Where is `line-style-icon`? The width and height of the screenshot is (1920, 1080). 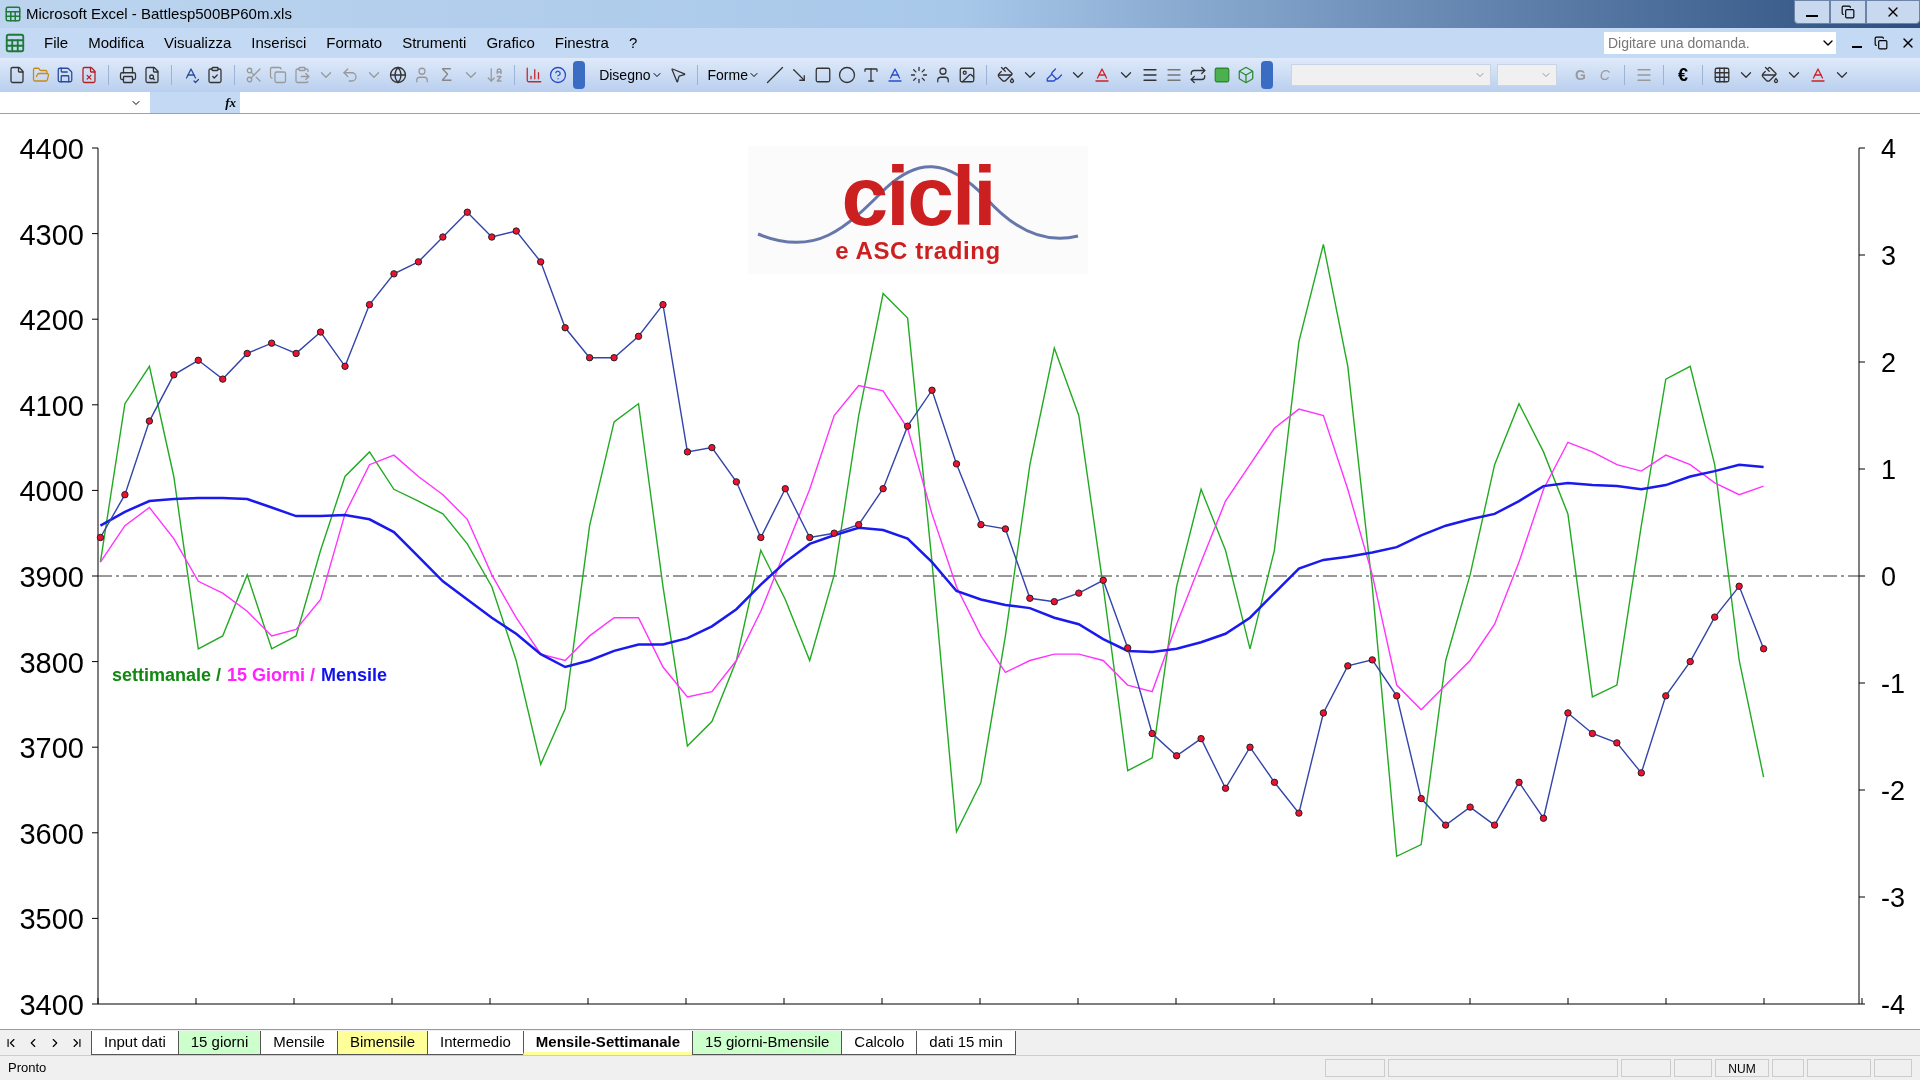
line-style-icon is located at coordinates (1149, 75).